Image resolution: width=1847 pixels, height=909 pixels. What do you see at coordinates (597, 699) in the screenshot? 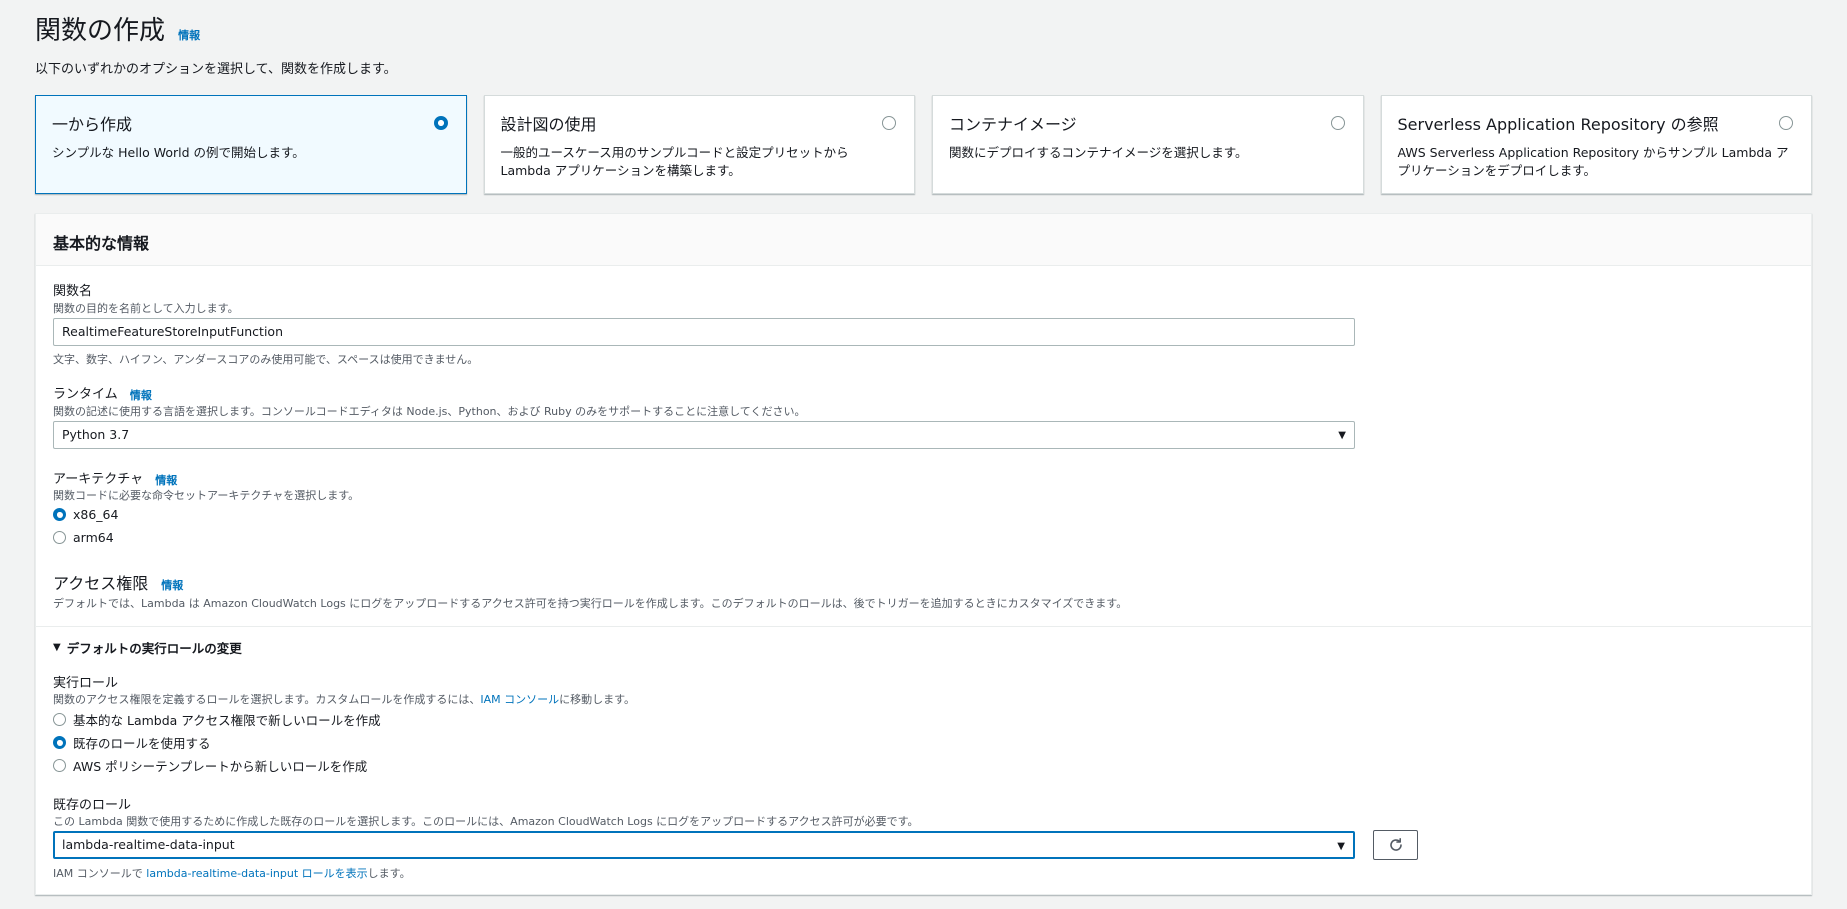
I see `description-text: に移動します。` at bounding box center [597, 699].